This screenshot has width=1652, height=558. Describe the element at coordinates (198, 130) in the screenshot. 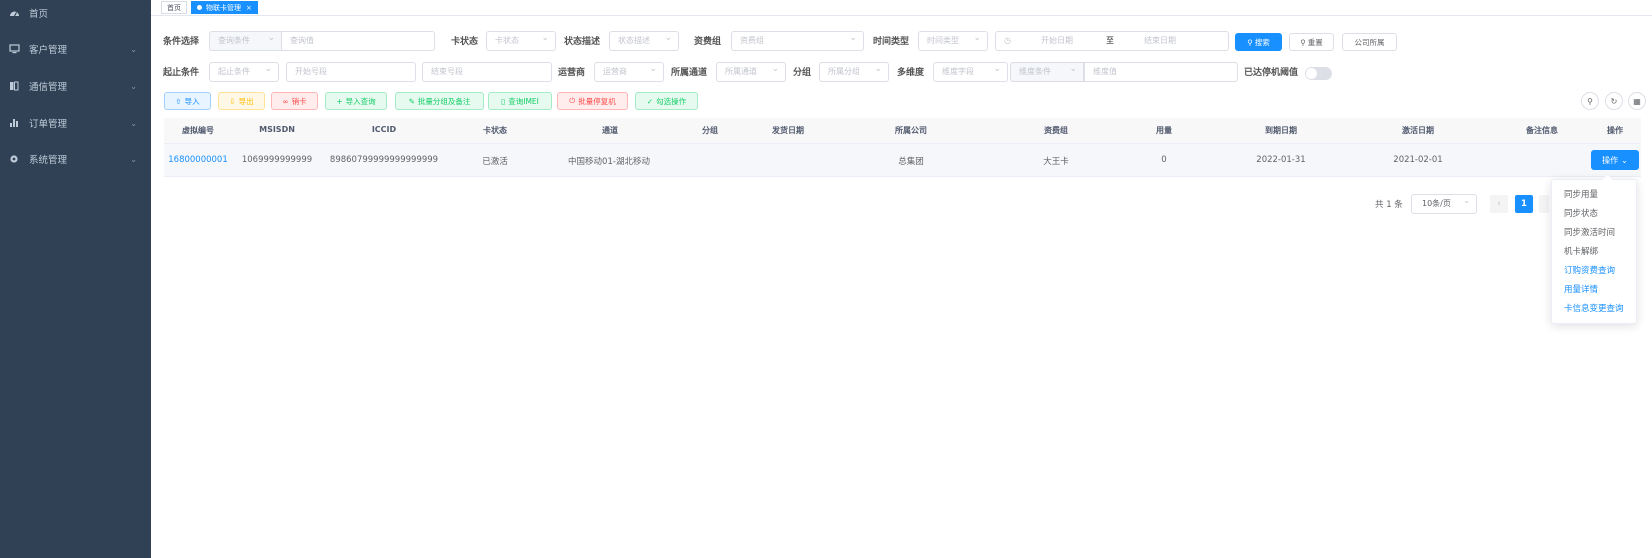

I see `col-virtual-id: 虚拟编号` at that location.